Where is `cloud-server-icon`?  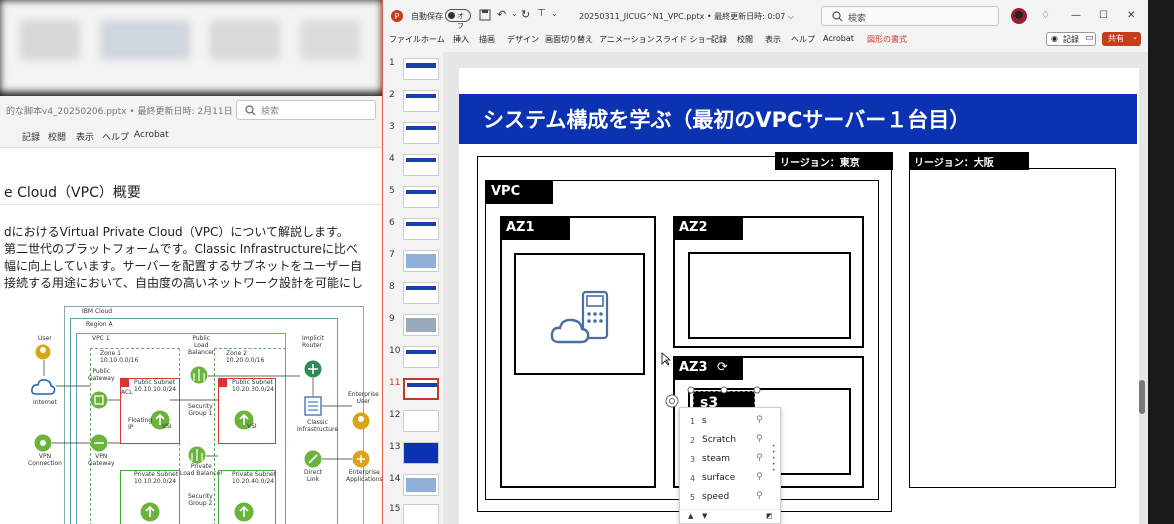 cloud-server-icon is located at coordinates (584, 318).